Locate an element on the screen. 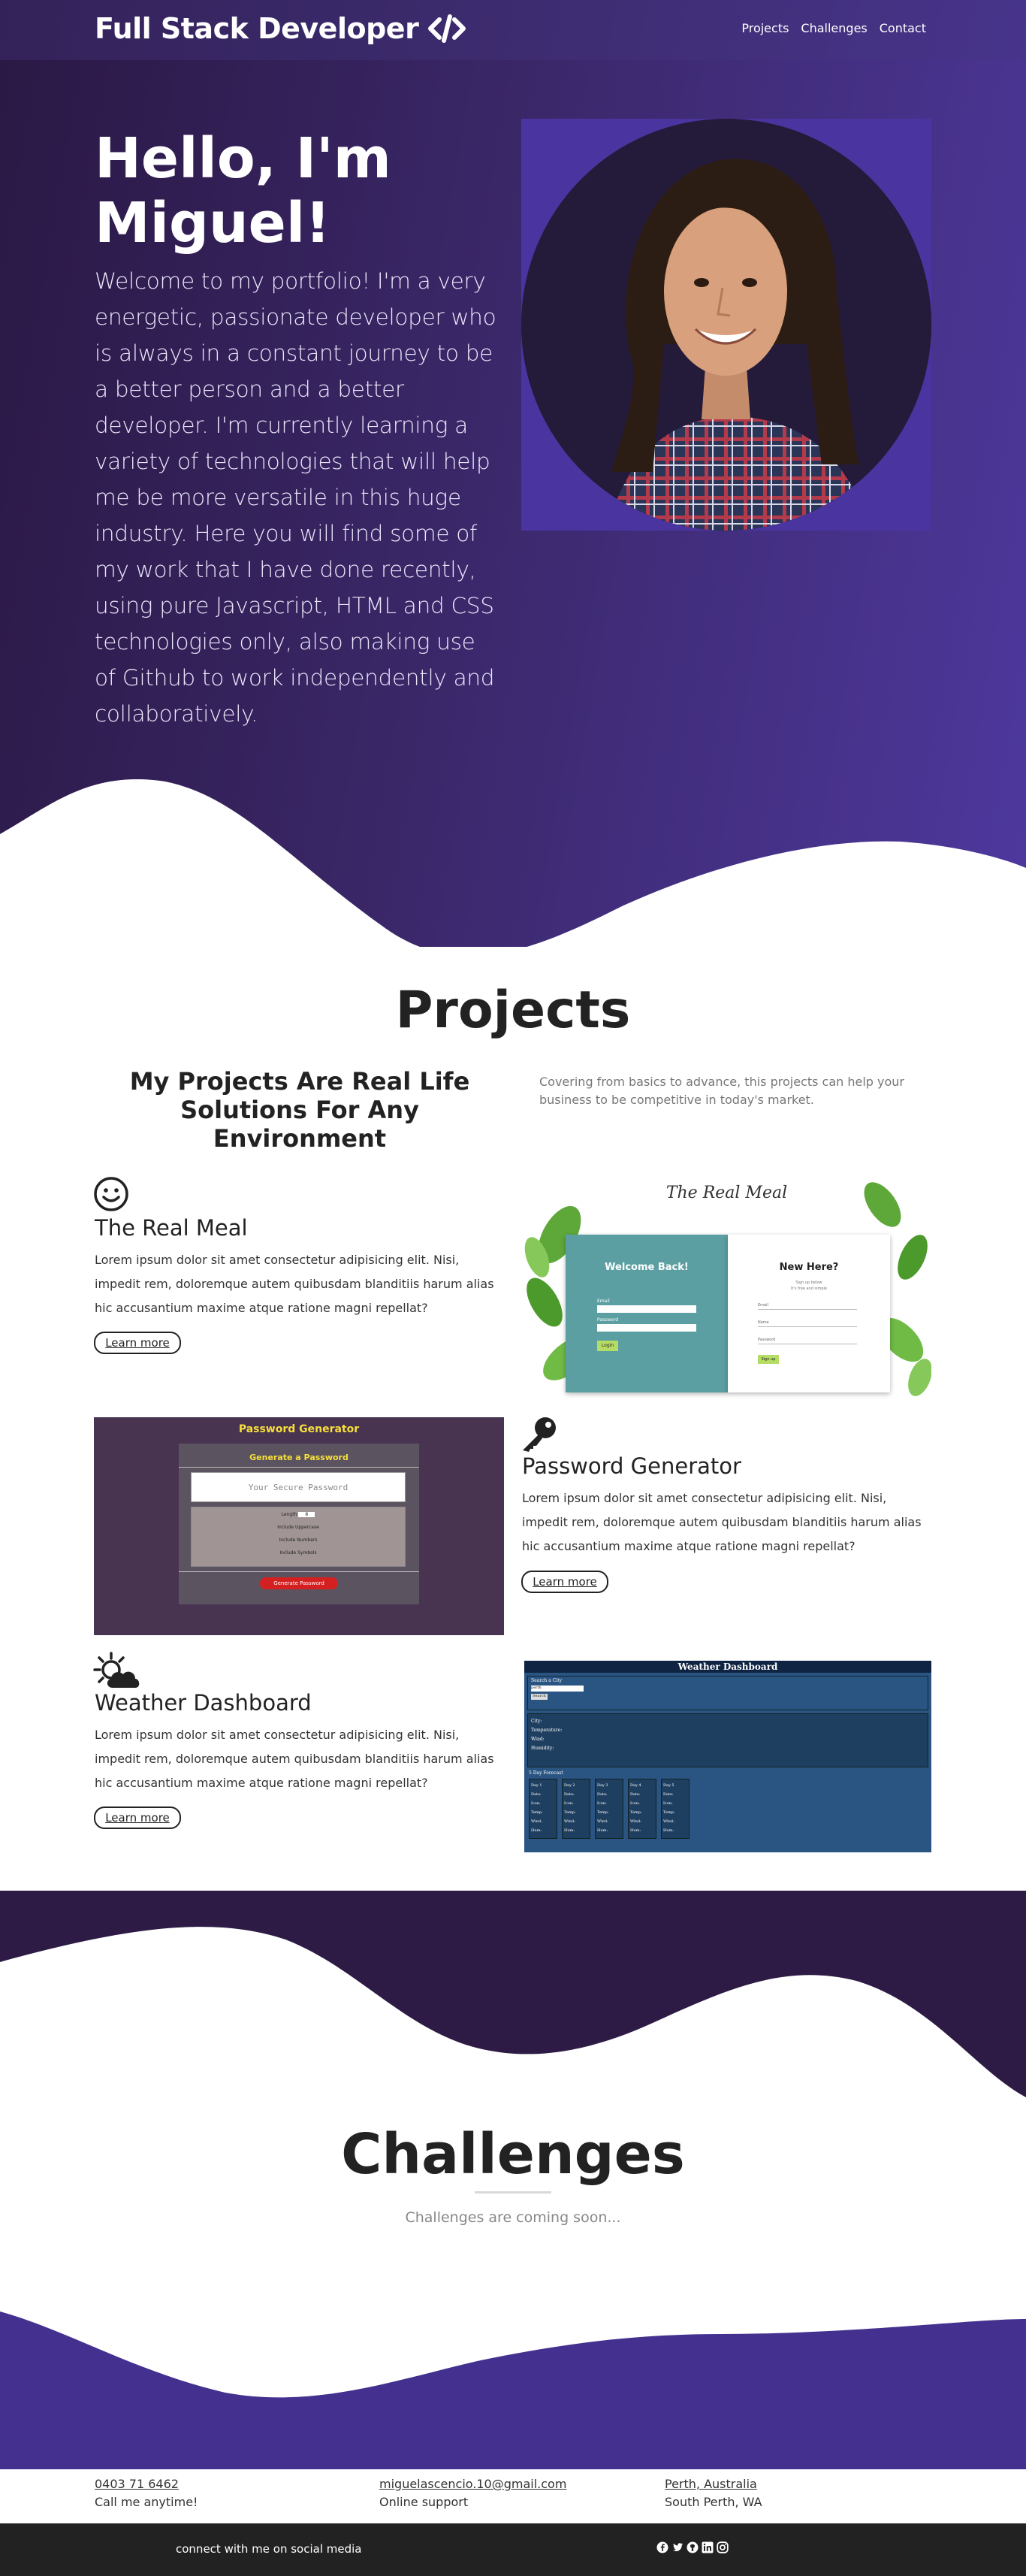 This screenshot has height=2576, width=1026. project-title: The Real Meal is located at coordinates (172, 1228).